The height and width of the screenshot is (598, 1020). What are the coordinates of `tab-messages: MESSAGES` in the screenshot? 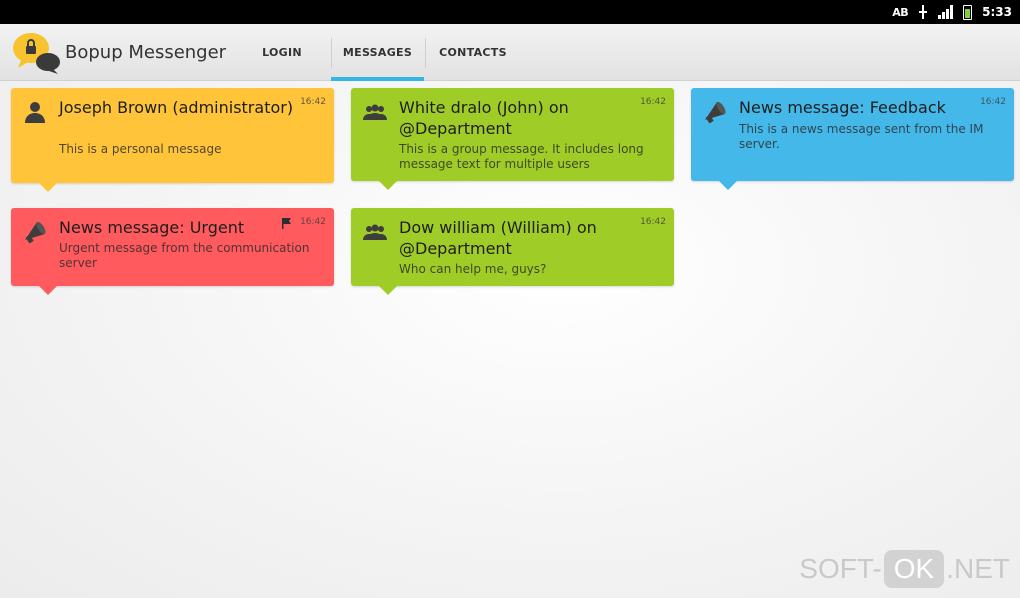 It's located at (377, 52).